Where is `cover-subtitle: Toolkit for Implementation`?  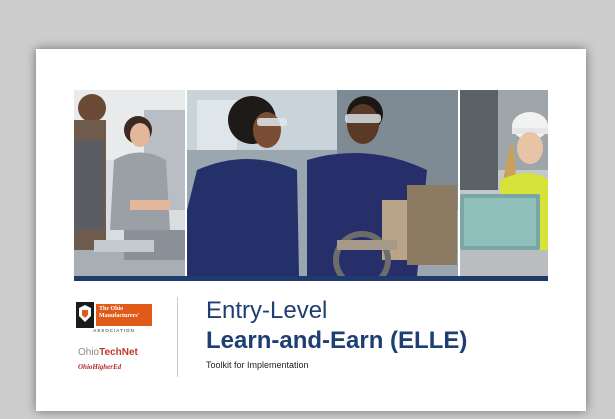 cover-subtitle: Toolkit for Implementation is located at coordinates (257, 365).